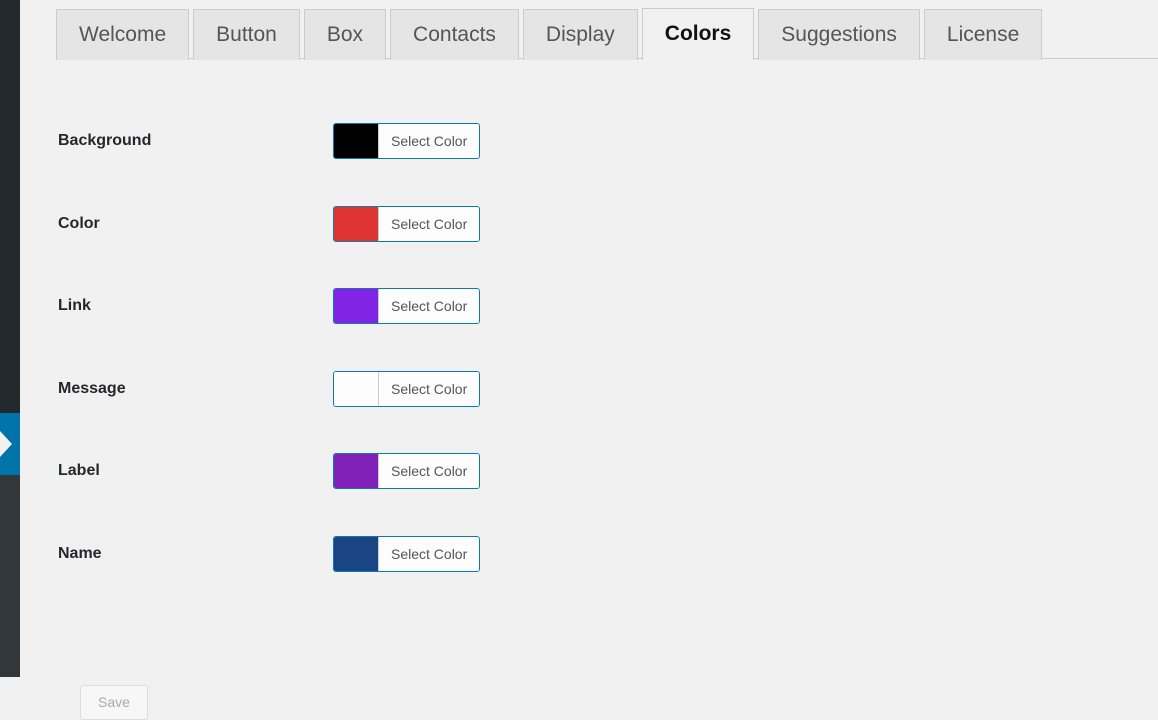 This screenshot has width=1158, height=720. I want to click on save-row: Save, so click(114, 702).